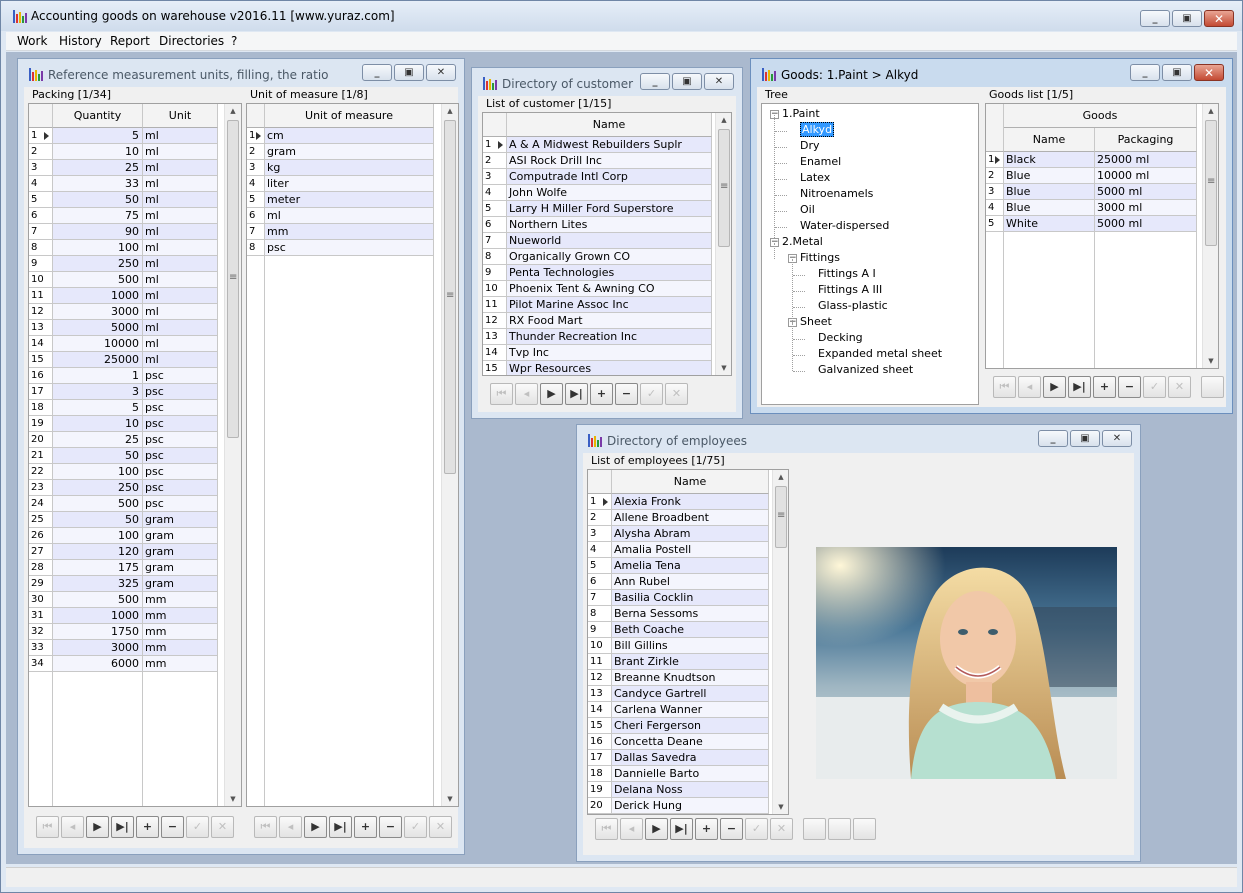 Image resolution: width=1243 pixels, height=893 pixels. I want to click on employee-row: 12 Breanne Knudtson, so click(688, 678).